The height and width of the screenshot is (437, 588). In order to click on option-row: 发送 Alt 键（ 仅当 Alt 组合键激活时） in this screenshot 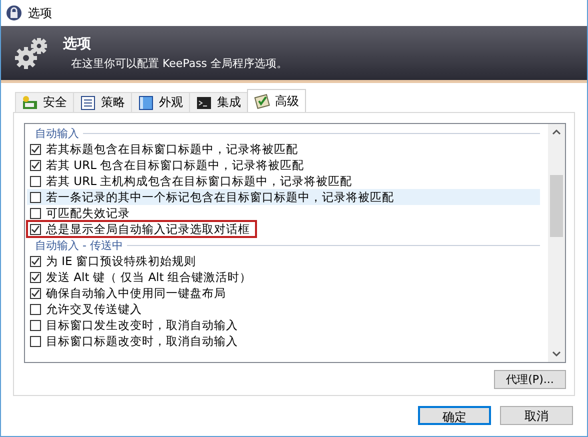, I will do `click(283, 277)`.